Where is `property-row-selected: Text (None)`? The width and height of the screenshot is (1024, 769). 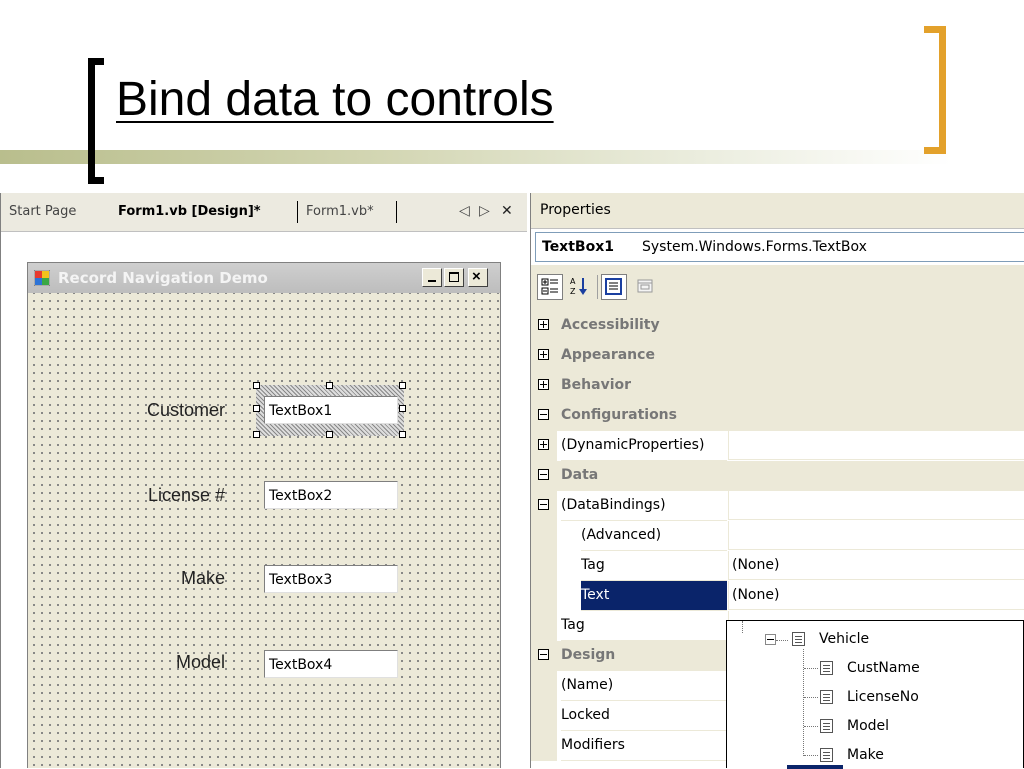 property-row-selected: Text (None) is located at coordinates (777, 596).